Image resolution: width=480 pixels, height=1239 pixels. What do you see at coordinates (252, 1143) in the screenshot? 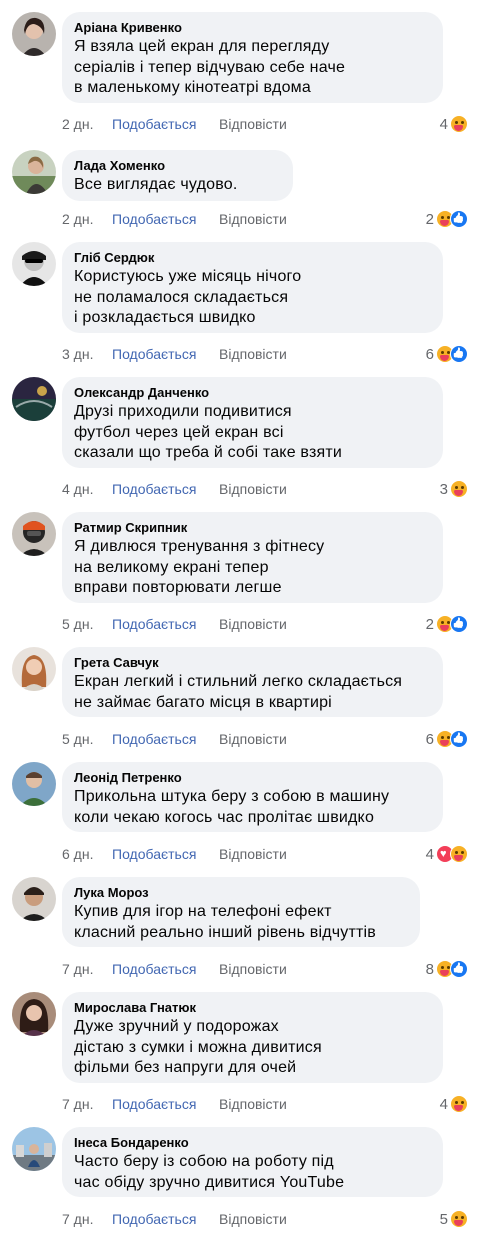
I see `comment-author: Інеса Бондаренко` at bounding box center [252, 1143].